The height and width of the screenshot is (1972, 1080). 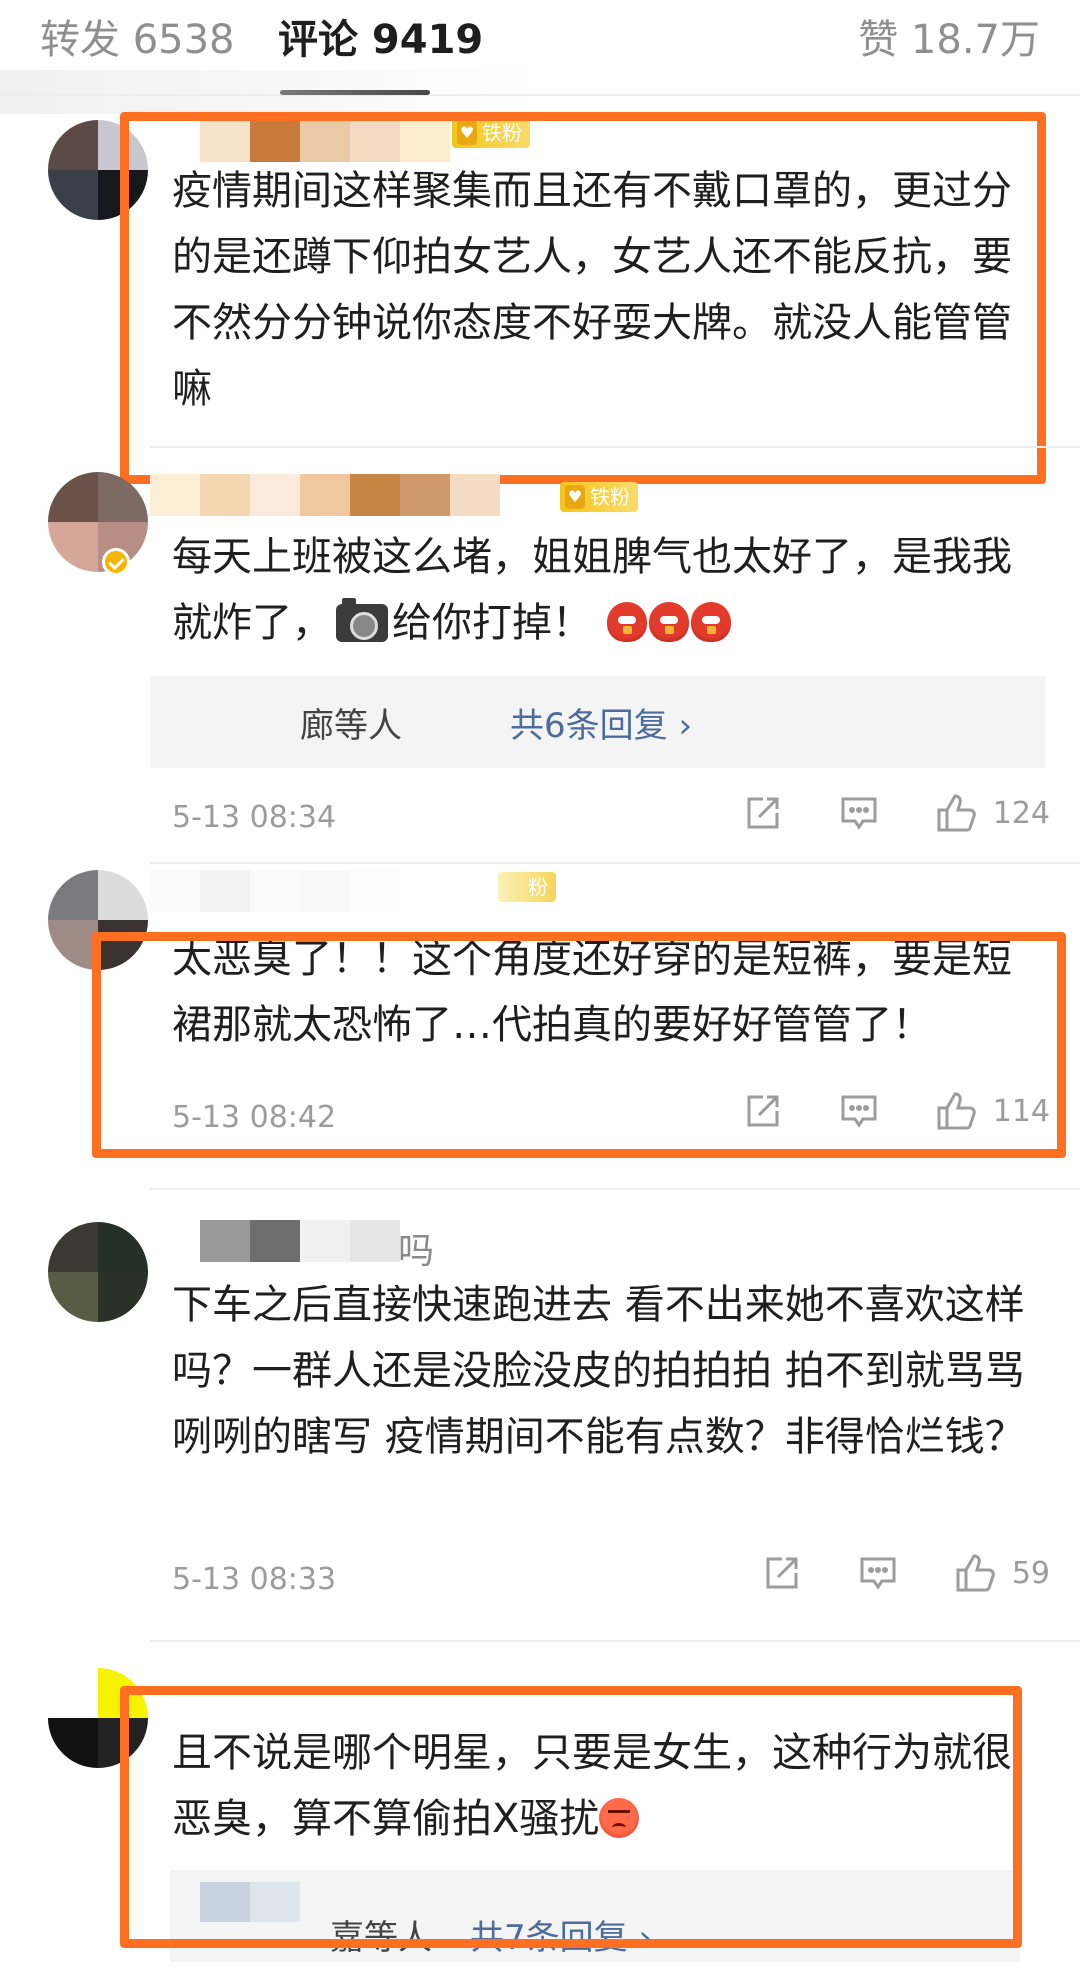 What do you see at coordinates (230, 722) in the screenshot?
I see `blurred-region` at bounding box center [230, 722].